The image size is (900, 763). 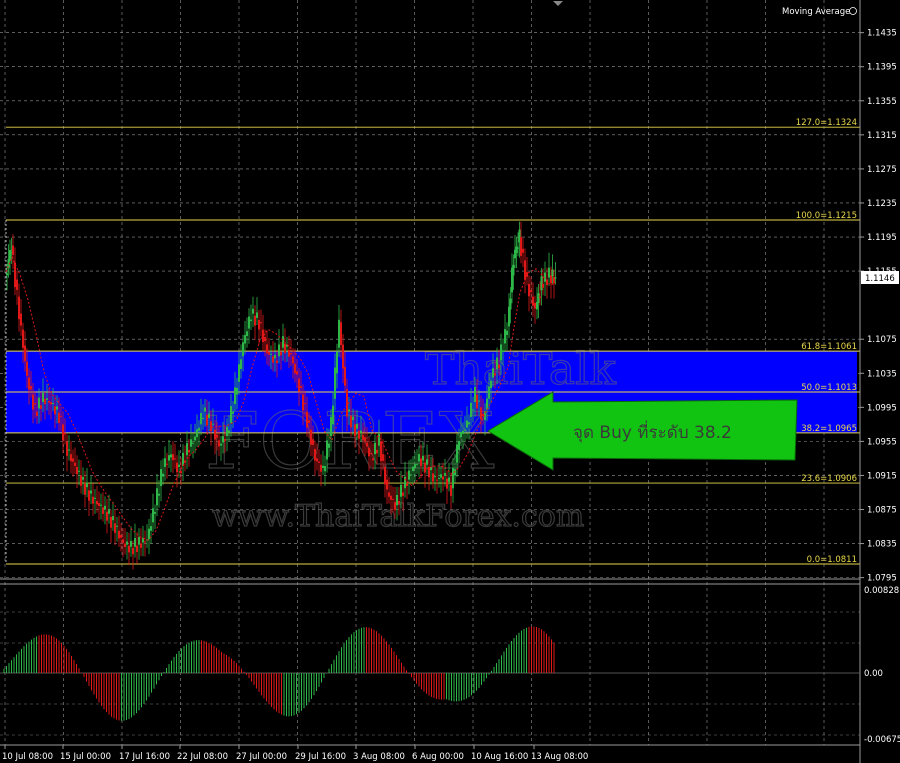 I want to click on fib-label-7: 0.0=1.0811, so click(x=832, y=560).